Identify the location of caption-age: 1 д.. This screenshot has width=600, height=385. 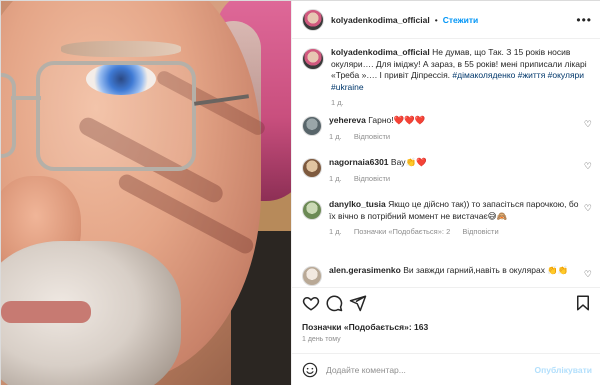
(337, 102).